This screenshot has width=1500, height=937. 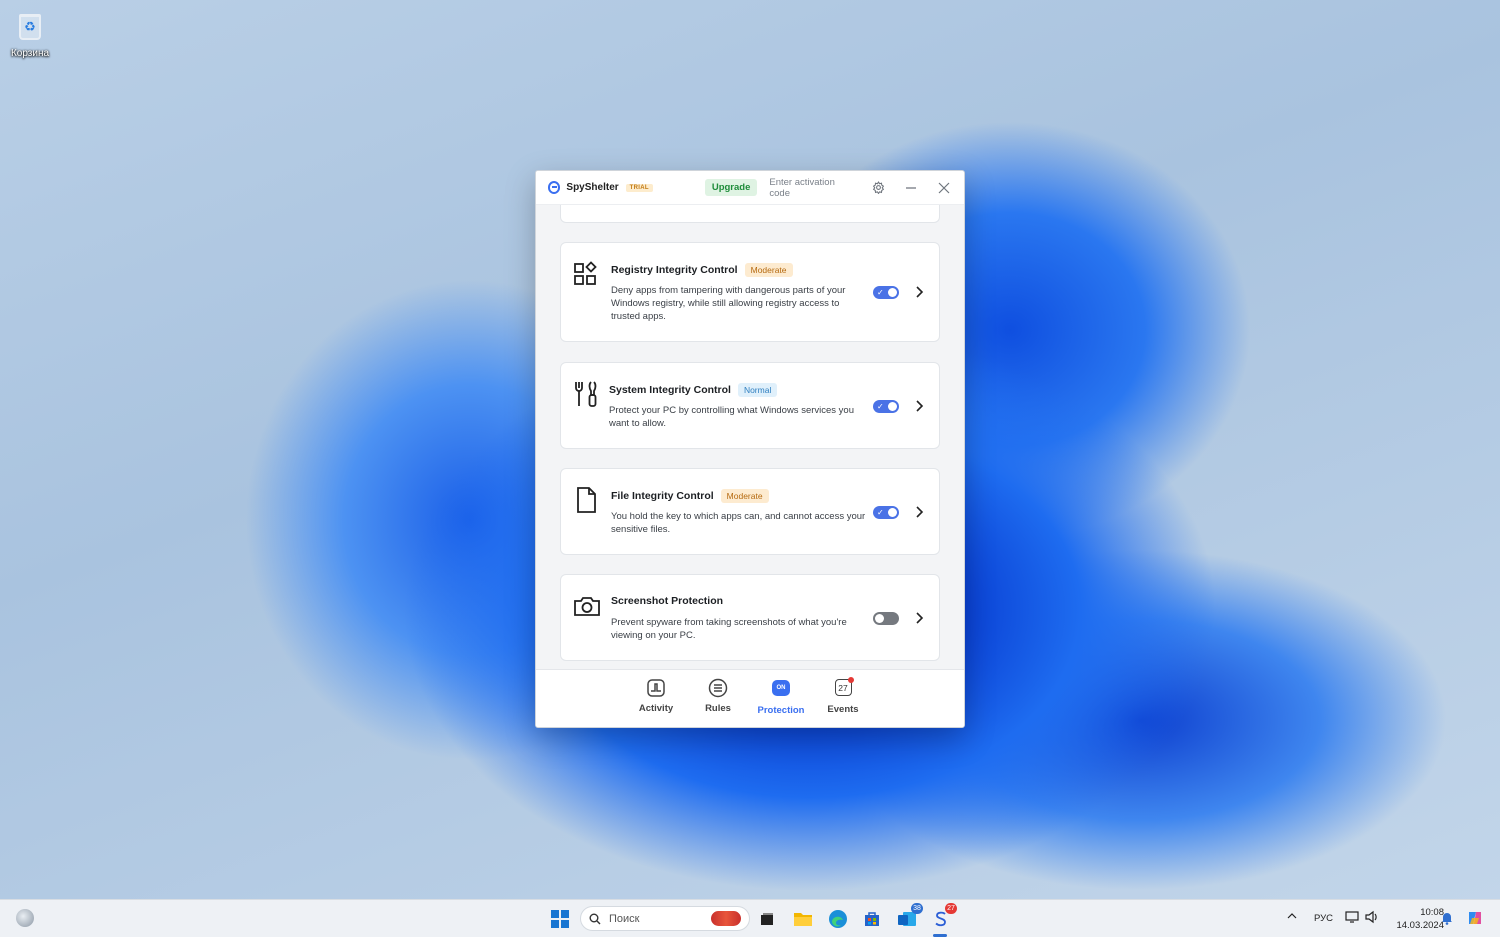 What do you see at coordinates (587, 275) in the screenshot?
I see `registry-blocks-icon` at bounding box center [587, 275].